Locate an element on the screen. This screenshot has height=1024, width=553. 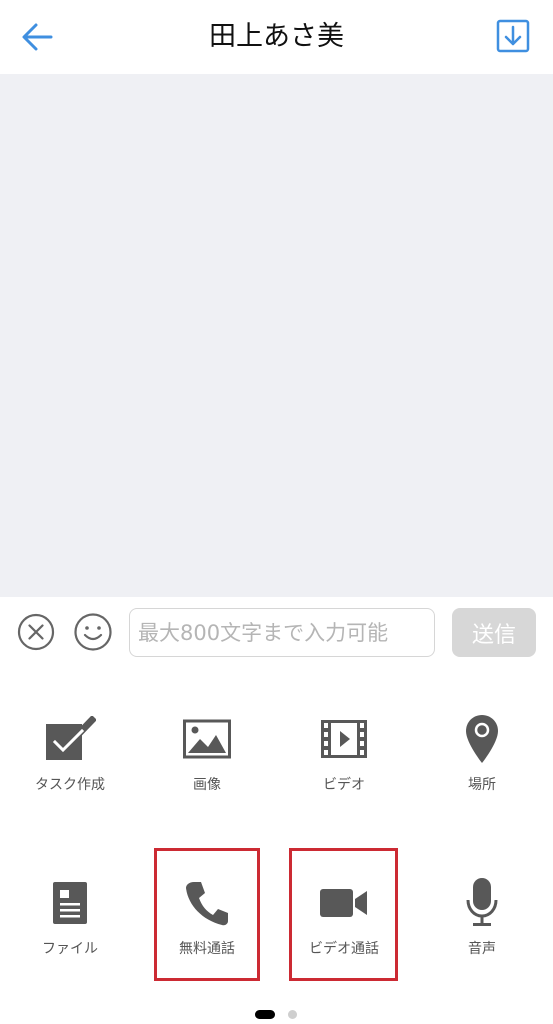
attach-video-button: ビデオ is located at coordinates (344, 764).